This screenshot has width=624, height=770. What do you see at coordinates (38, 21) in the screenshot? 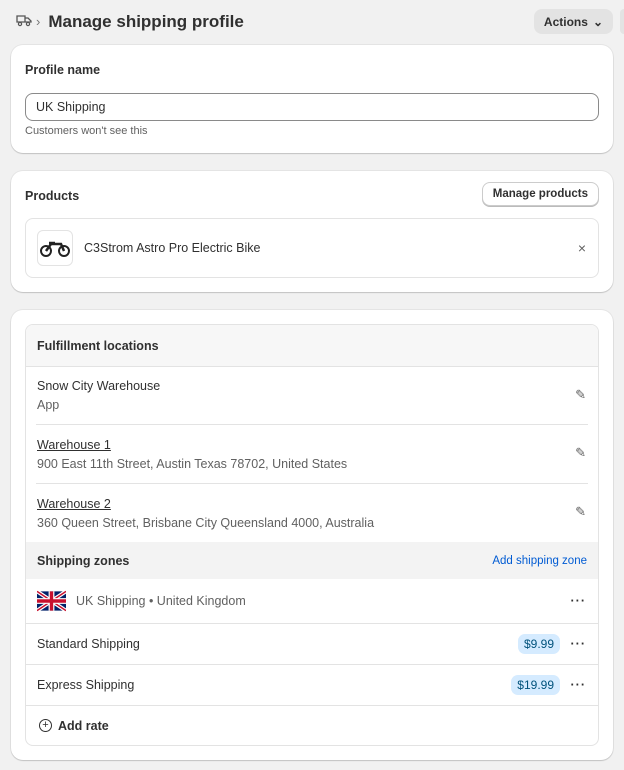
I see `breadcrumb-chevron-icon: ›` at bounding box center [38, 21].